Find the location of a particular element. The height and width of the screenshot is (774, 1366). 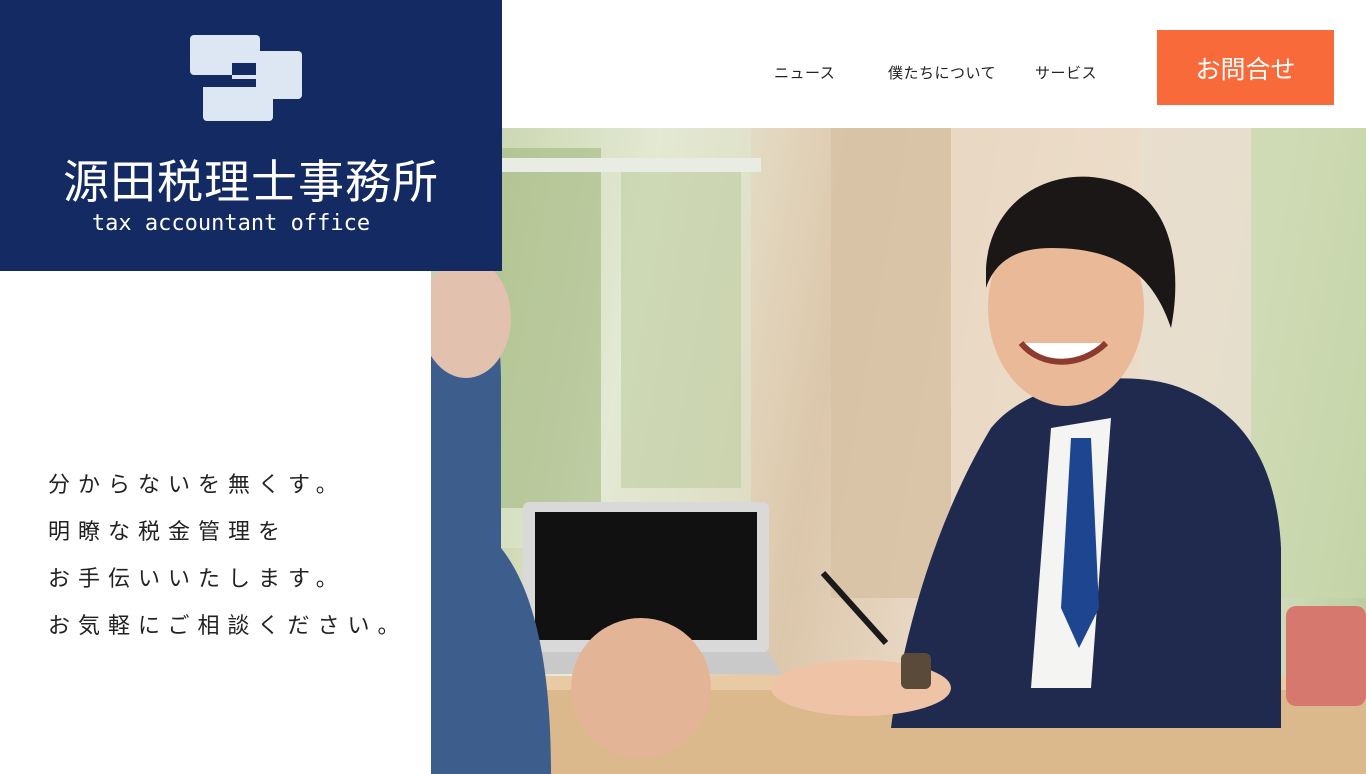

logo-icon is located at coordinates (246, 78).